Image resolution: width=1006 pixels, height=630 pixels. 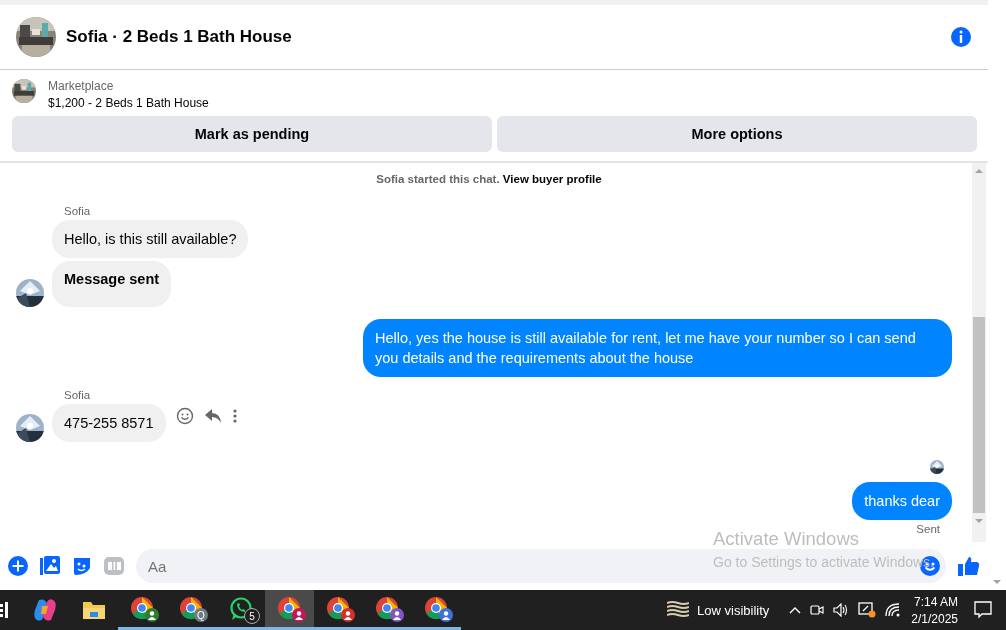 I want to click on buyer-profile-link: View buyer profile, so click(x=552, y=179).